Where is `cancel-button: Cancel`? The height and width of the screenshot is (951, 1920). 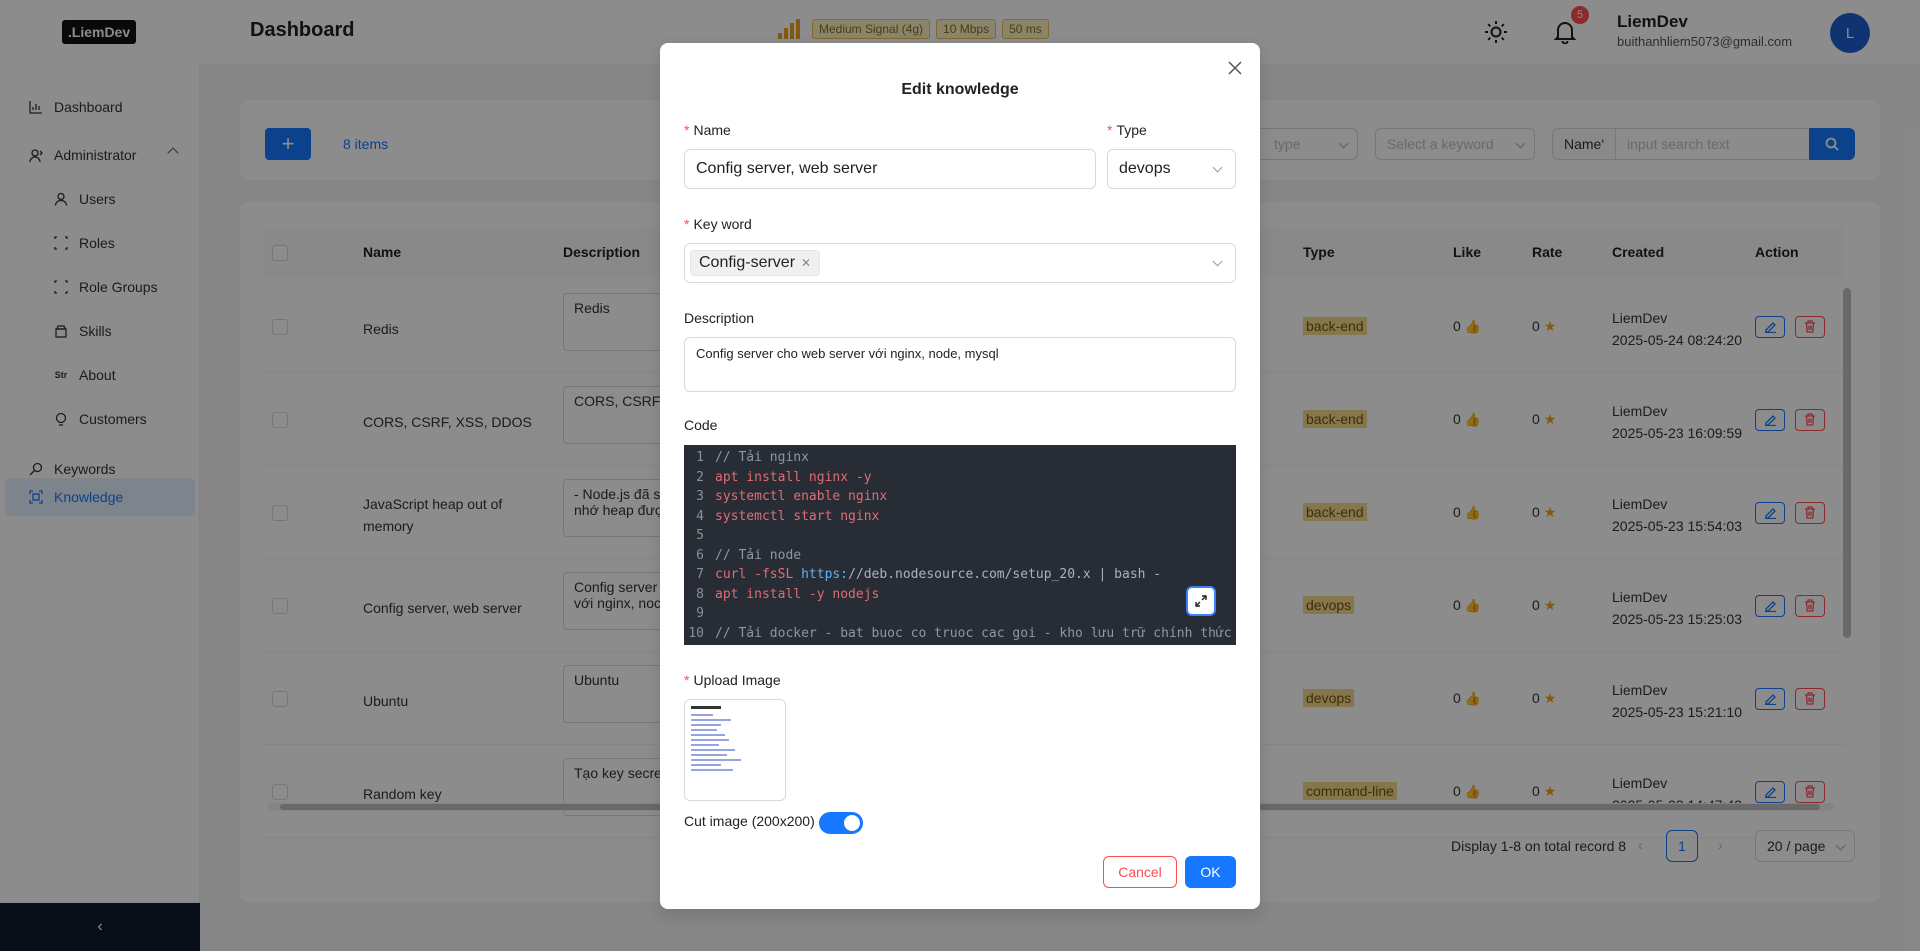
cancel-button: Cancel is located at coordinates (1140, 872).